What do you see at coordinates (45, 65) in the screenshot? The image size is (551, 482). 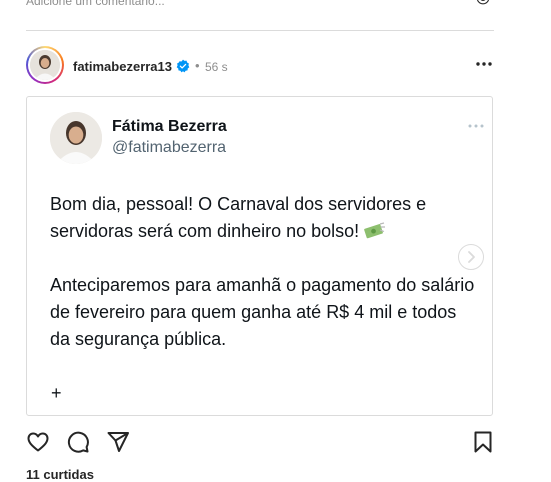 I see `avatar` at bounding box center [45, 65].